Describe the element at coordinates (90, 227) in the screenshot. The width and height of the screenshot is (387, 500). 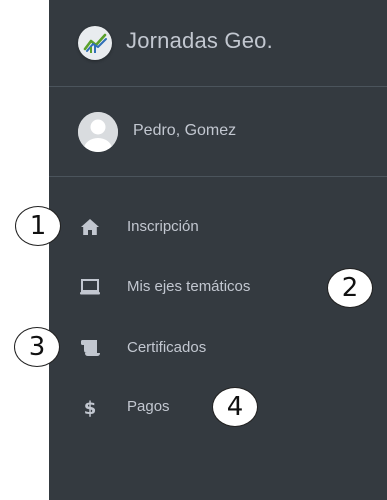
I see `home-icon` at that location.